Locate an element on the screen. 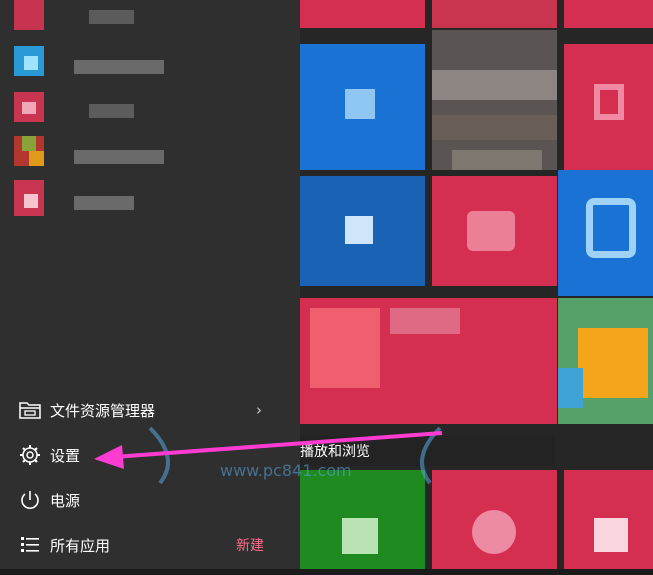 This screenshot has height=575, width=653. power-label: 电源 is located at coordinates (65, 500).